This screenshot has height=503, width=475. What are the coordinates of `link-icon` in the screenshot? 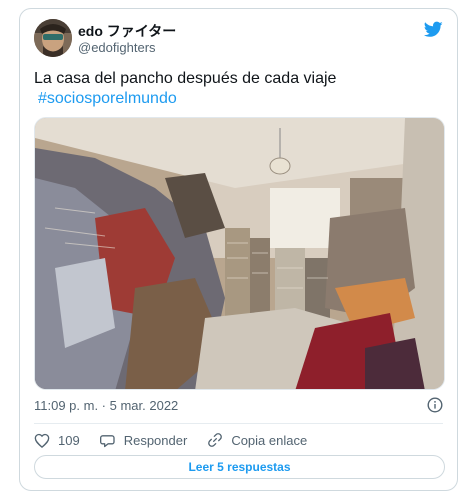 It's located at (215, 440).